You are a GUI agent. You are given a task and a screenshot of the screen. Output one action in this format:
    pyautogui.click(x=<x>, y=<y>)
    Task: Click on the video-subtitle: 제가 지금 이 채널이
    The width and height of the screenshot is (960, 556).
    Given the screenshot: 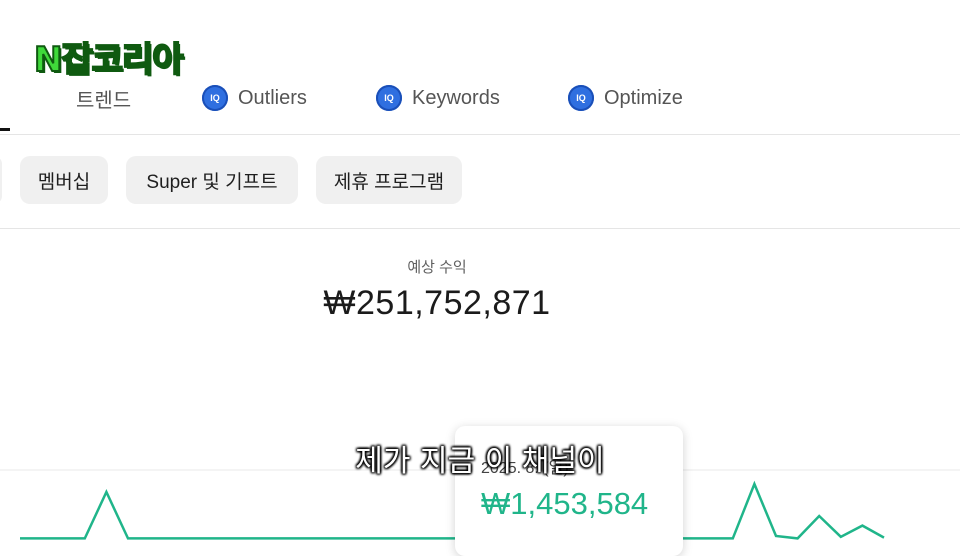 What is the action you would take?
    pyautogui.click(x=480, y=461)
    